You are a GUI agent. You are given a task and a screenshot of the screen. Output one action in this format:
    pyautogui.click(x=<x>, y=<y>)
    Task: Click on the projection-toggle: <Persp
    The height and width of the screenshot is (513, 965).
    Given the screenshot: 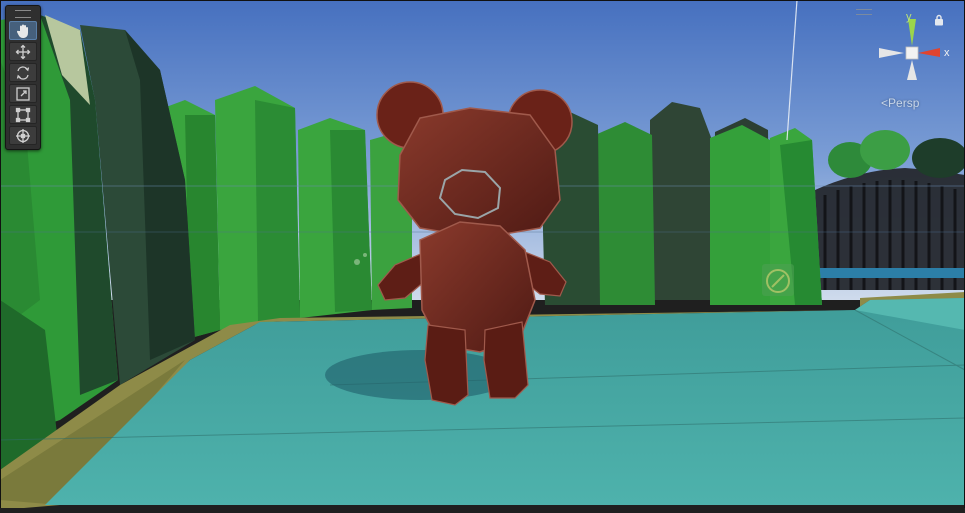 What is the action you would take?
    pyautogui.click(x=900, y=103)
    